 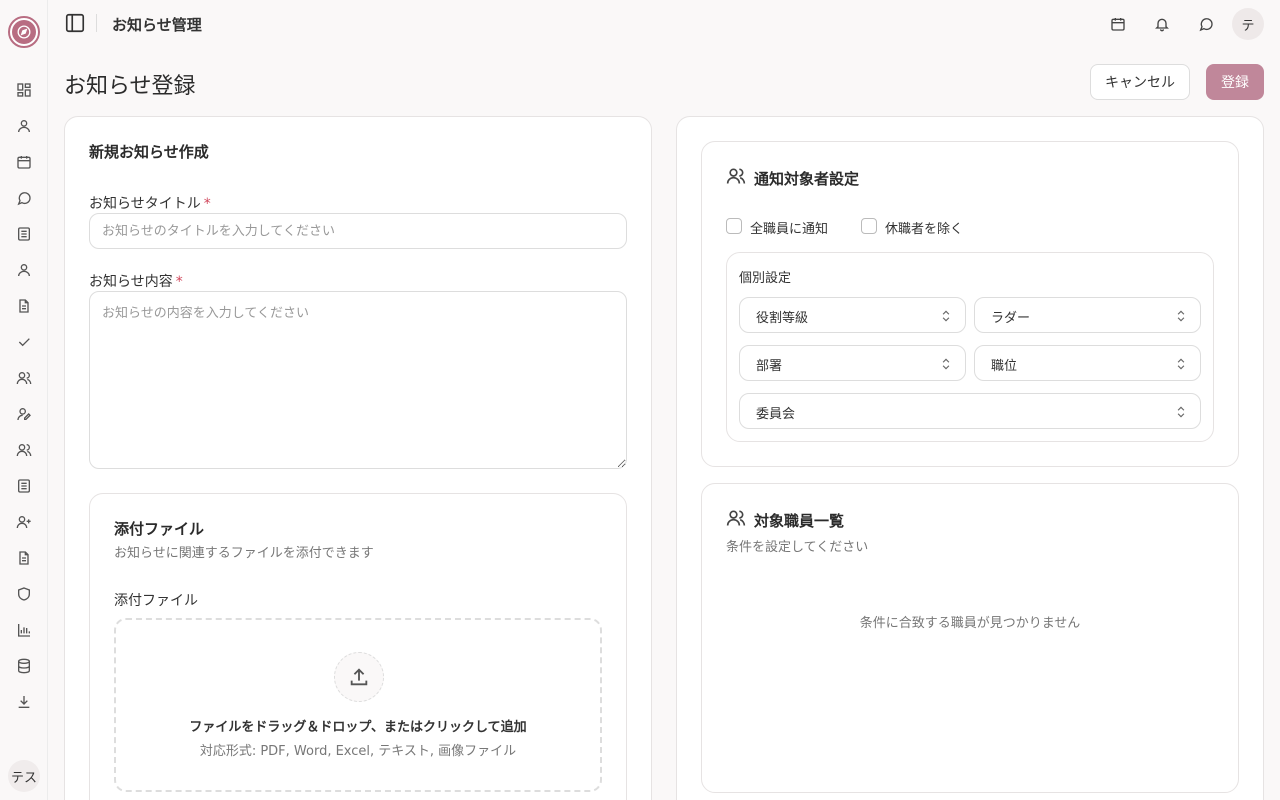 I want to click on app-logo, so click(x=24, y=32).